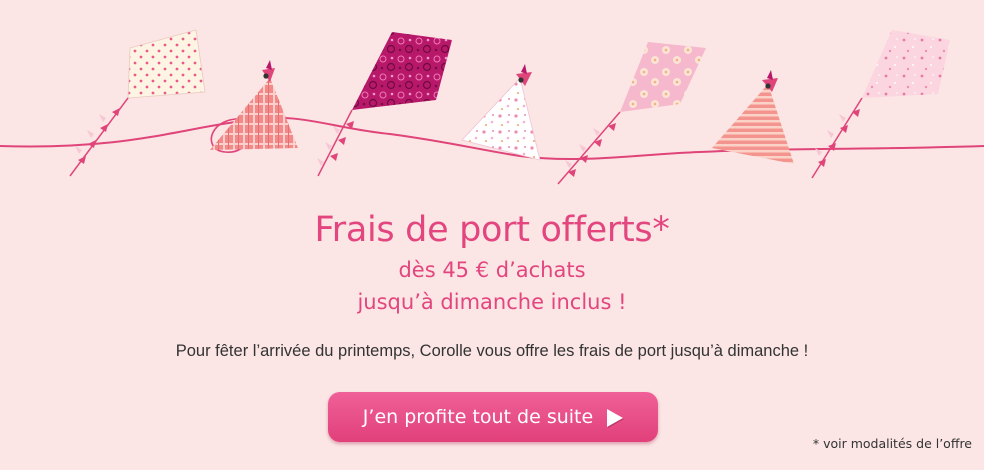 This screenshot has height=470, width=984. Describe the element at coordinates (384, 104) in the screenshot. I see `kite-magenta-floral` at that location.